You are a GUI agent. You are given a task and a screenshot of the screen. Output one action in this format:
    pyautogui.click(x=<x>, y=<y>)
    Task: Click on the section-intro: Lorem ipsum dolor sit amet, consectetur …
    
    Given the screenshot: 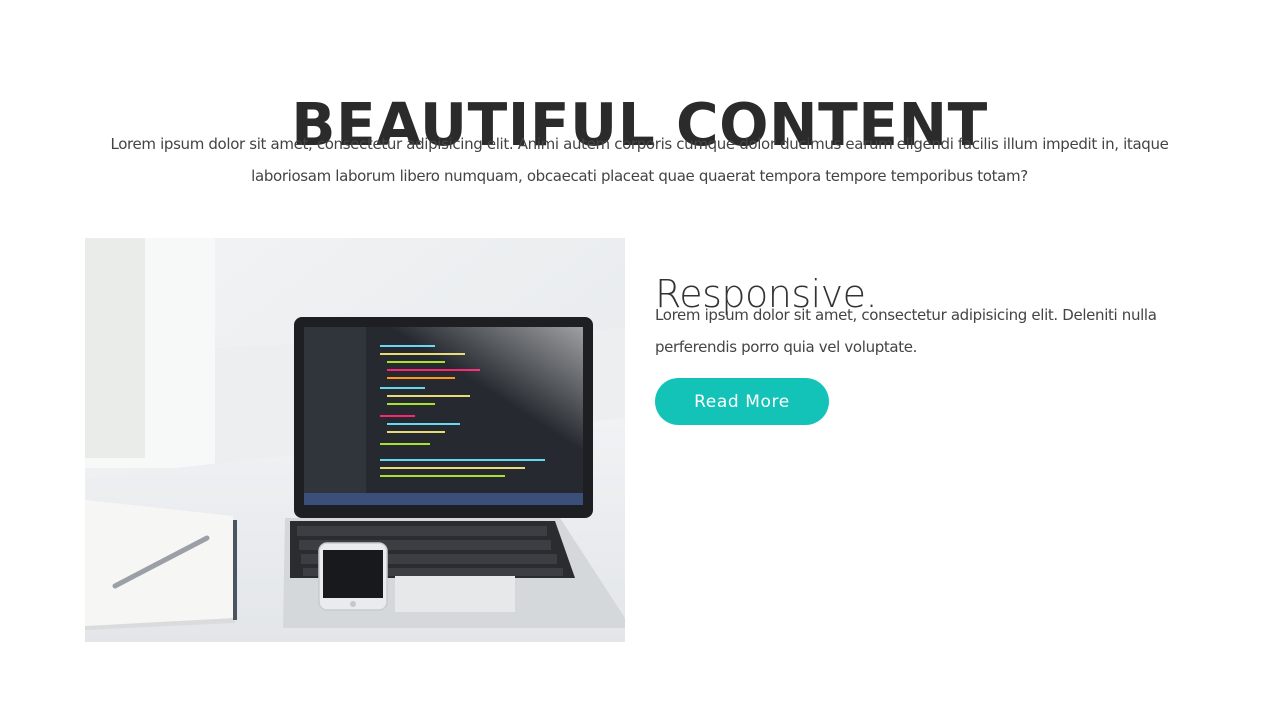 What is the action you would take?
    pyautogui.click(x=639, y=160)
    